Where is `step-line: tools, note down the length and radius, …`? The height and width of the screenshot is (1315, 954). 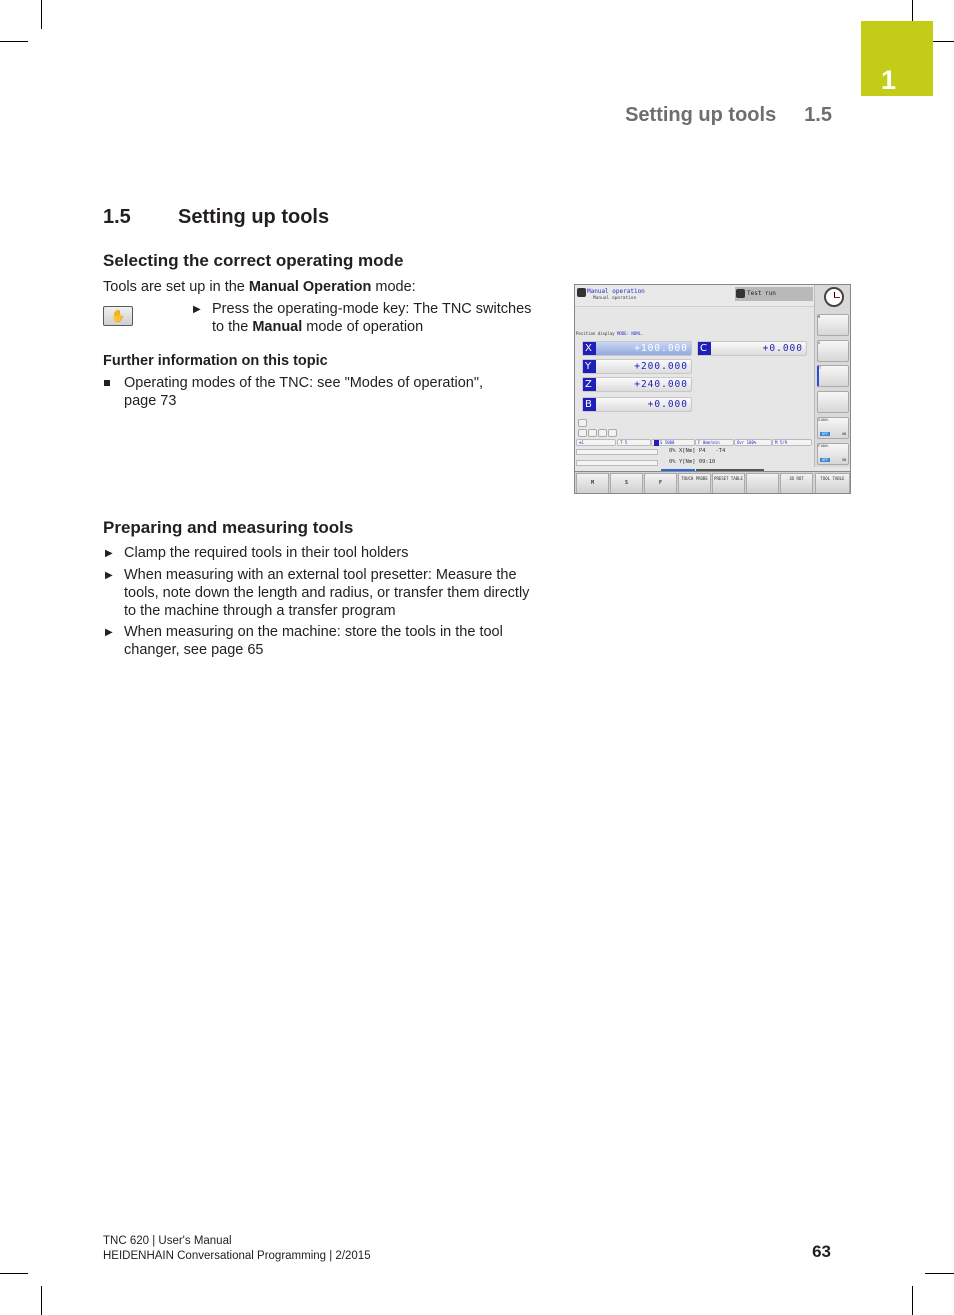 step-line: tools, note down the length and radius, … is located at coordinates (327, 593).